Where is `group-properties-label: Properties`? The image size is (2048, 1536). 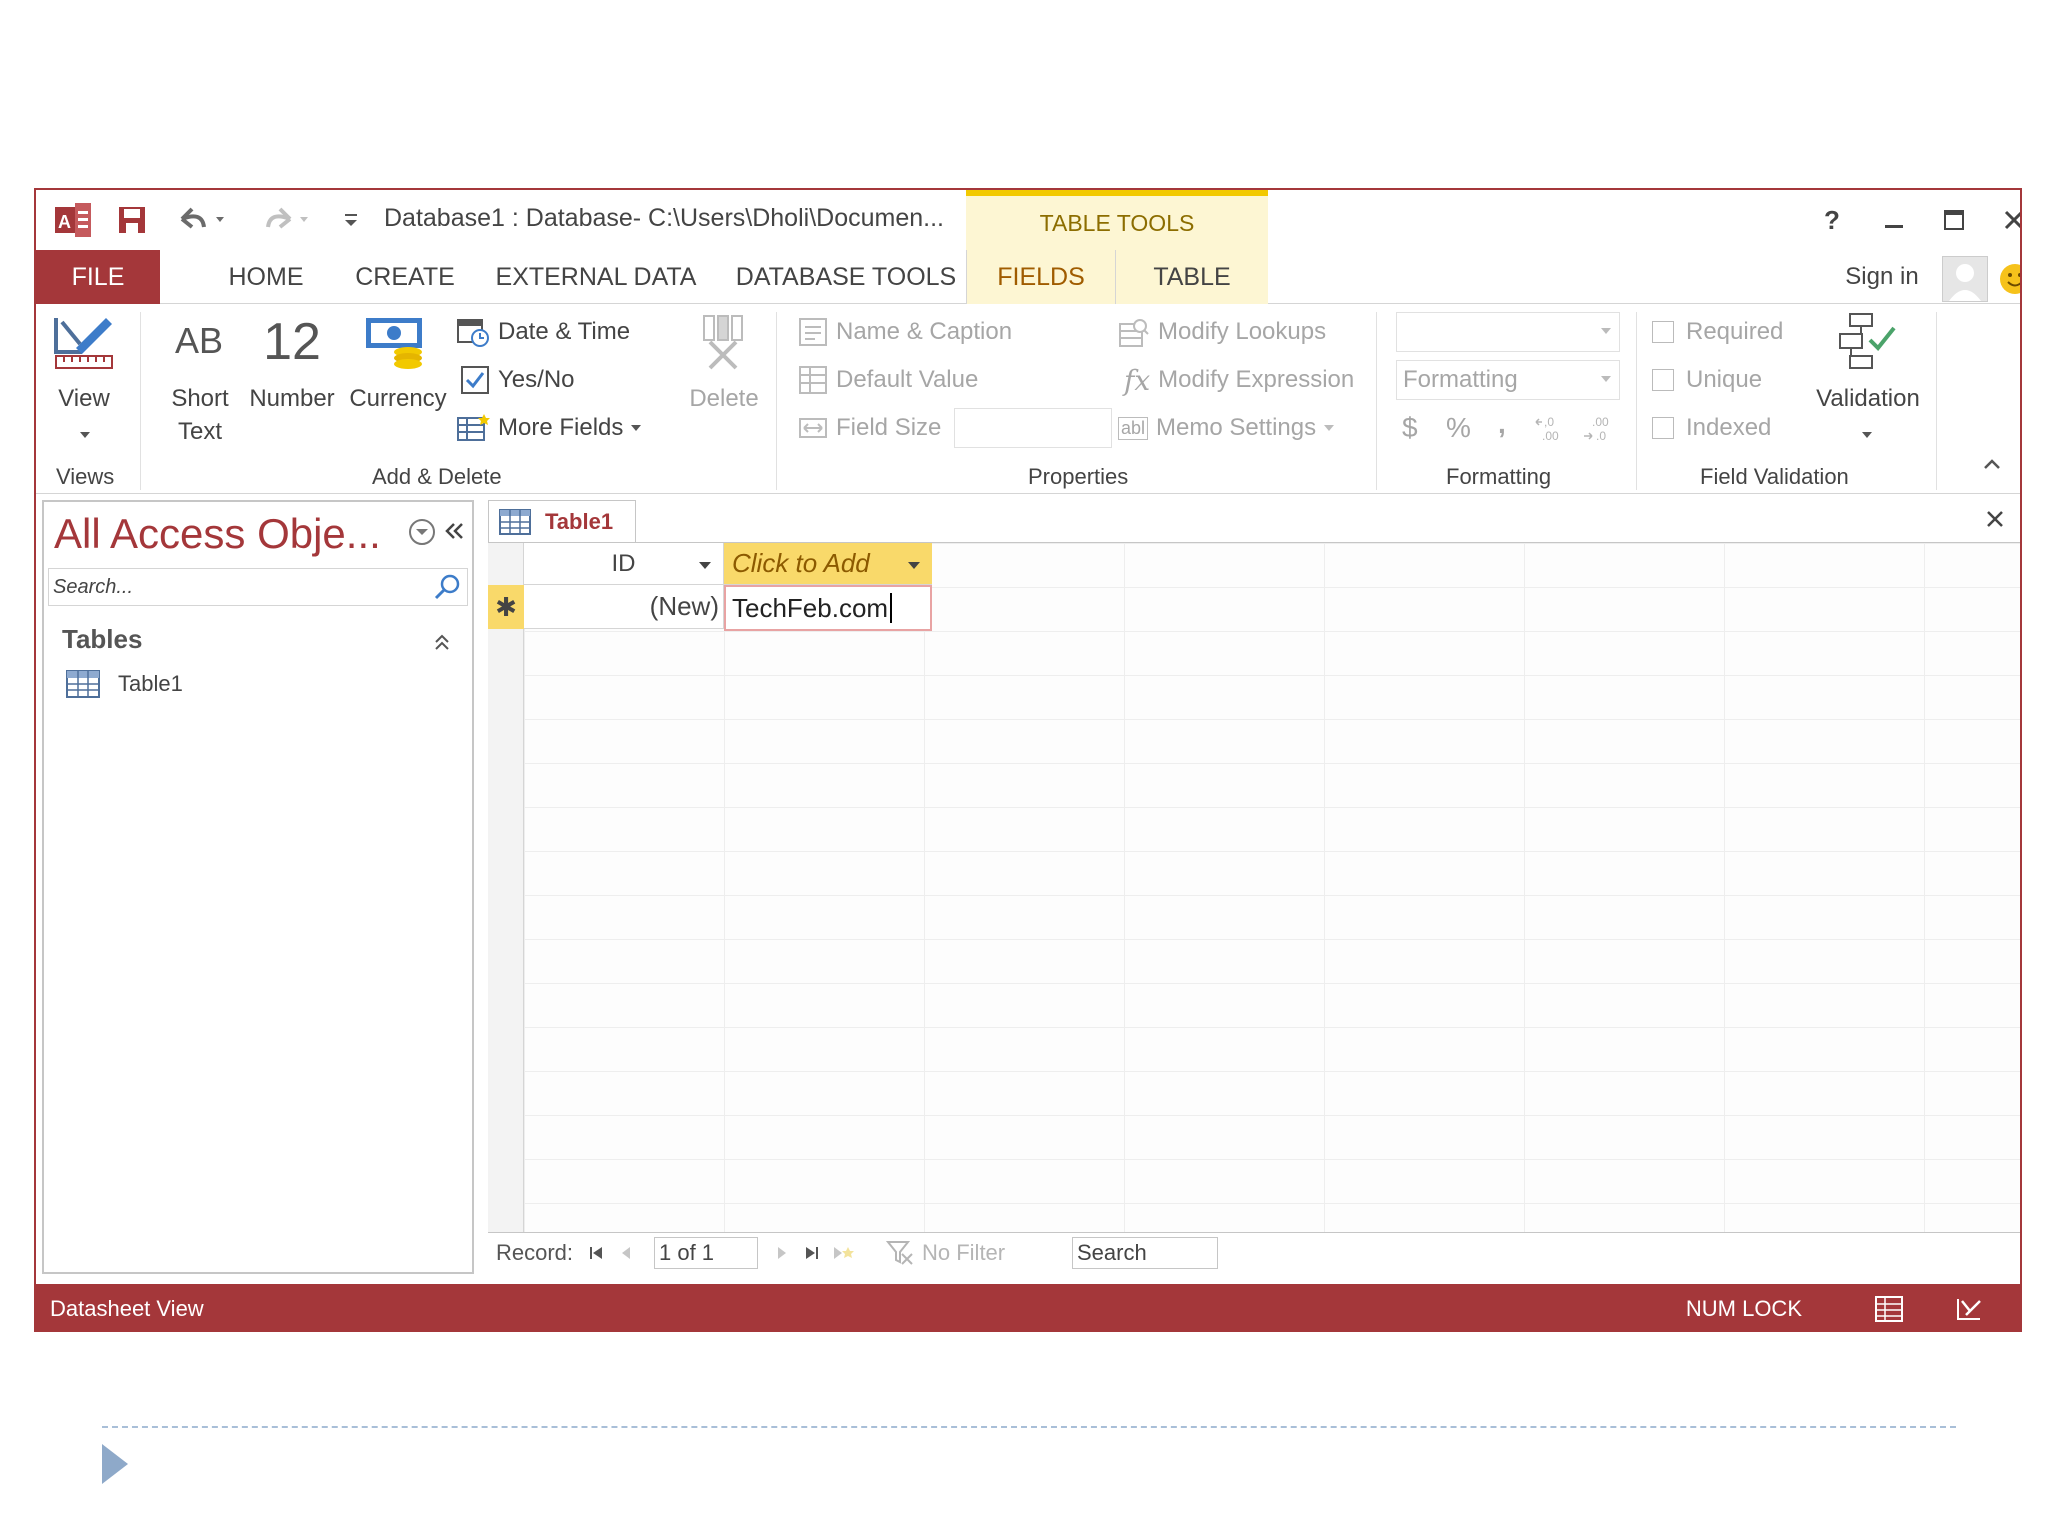
group-properties-label: Properties is located at coordinates (1078, 476).